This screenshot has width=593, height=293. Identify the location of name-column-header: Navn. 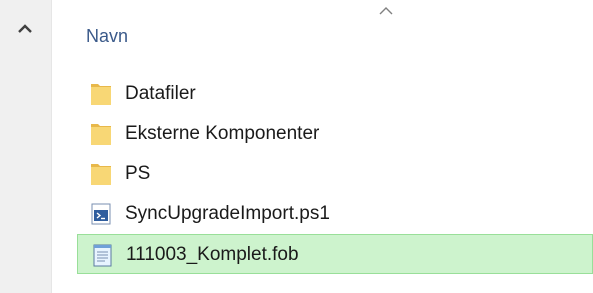
(107, 36).